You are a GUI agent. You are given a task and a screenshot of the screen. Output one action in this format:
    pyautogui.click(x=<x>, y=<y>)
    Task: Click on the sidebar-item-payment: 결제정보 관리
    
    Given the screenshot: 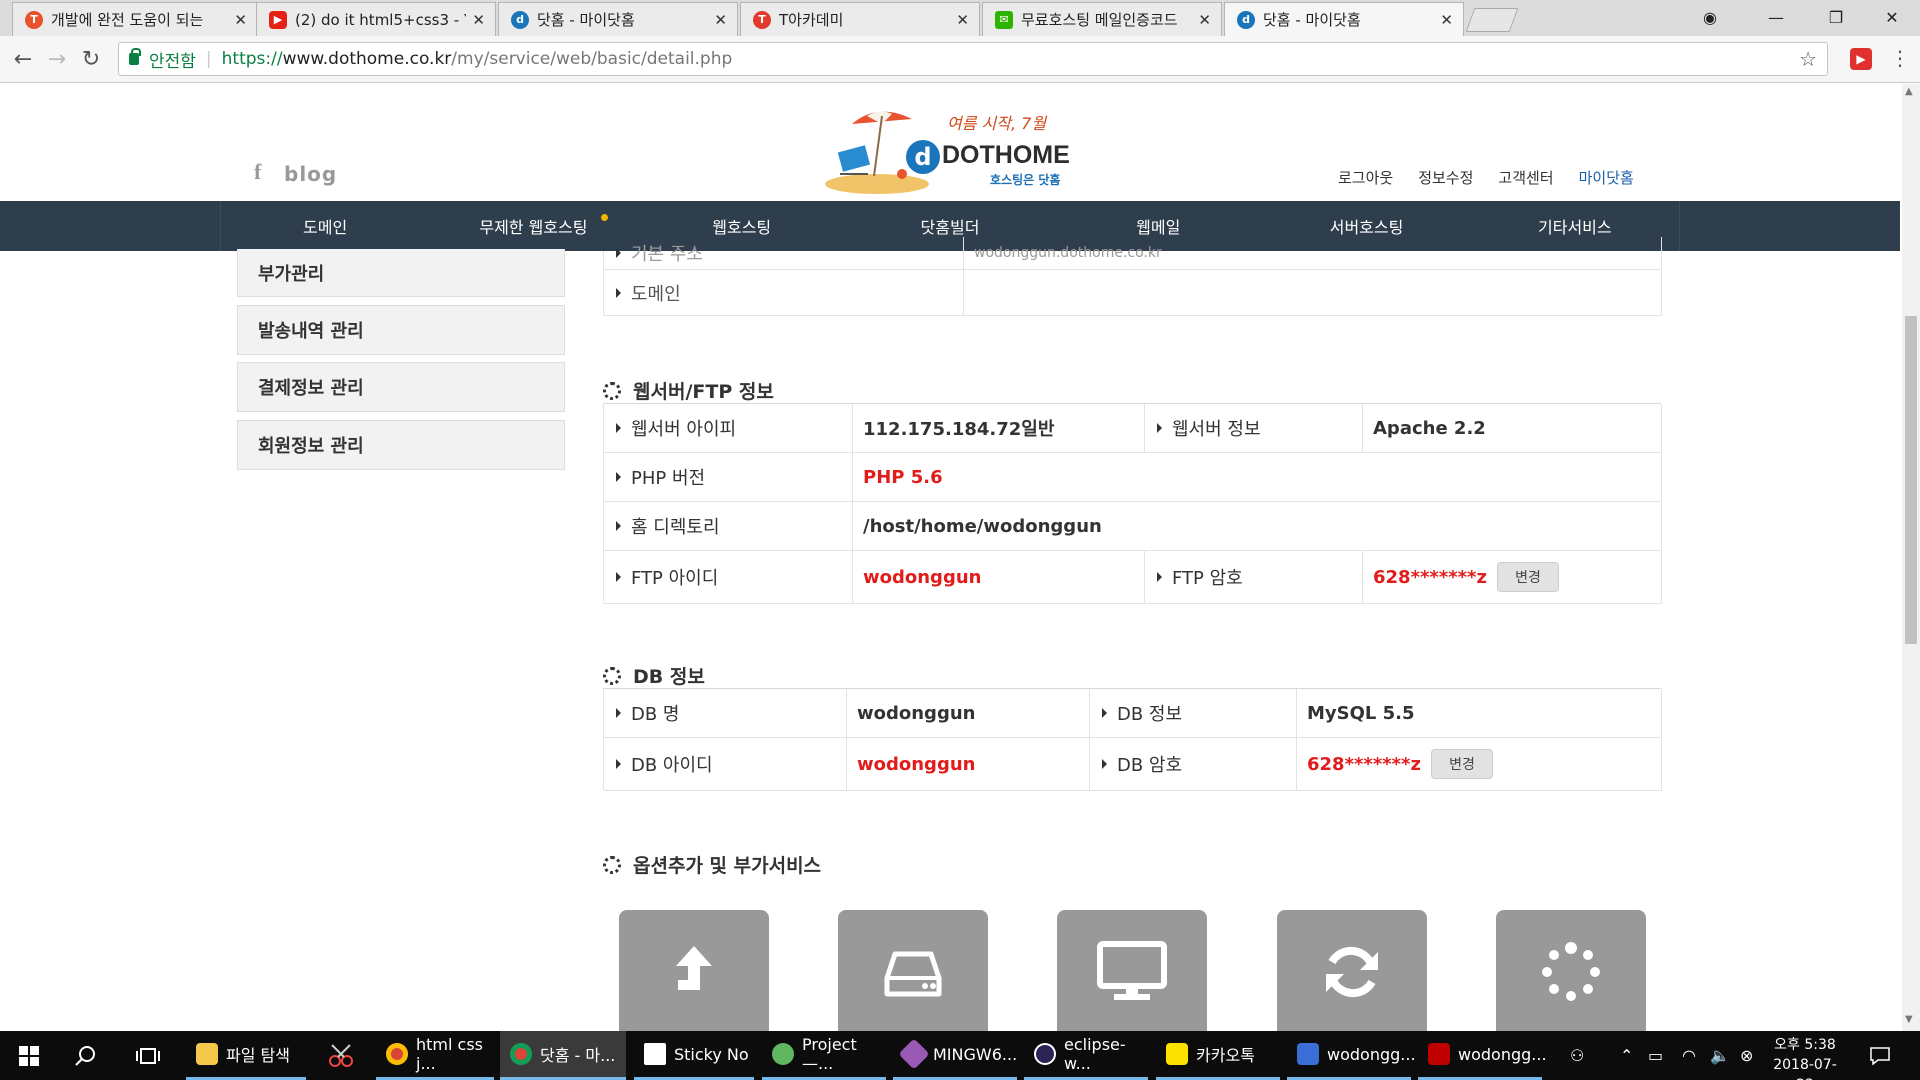 What is the action you would take?
    pyautogui.click(x=401, y=387)
    